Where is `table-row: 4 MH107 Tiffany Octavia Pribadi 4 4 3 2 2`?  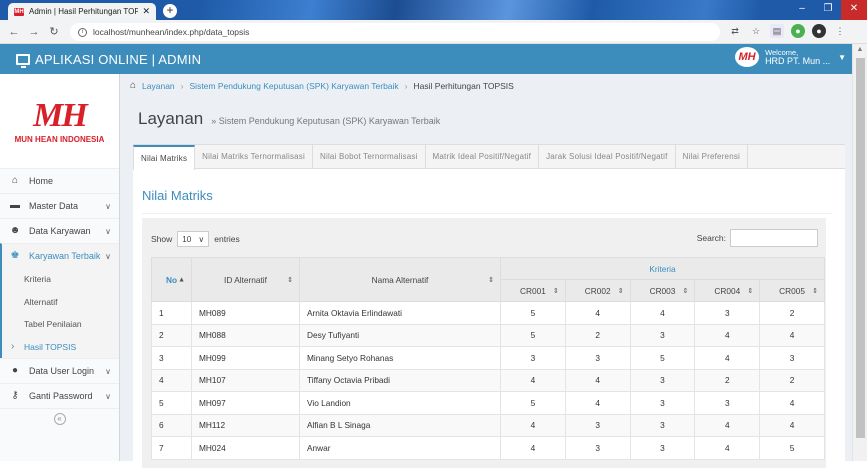
table-row: 4 MH107 Tiffany Octavia Pribadi 4 4 3 2 2 is located at coordinates (488, 380).